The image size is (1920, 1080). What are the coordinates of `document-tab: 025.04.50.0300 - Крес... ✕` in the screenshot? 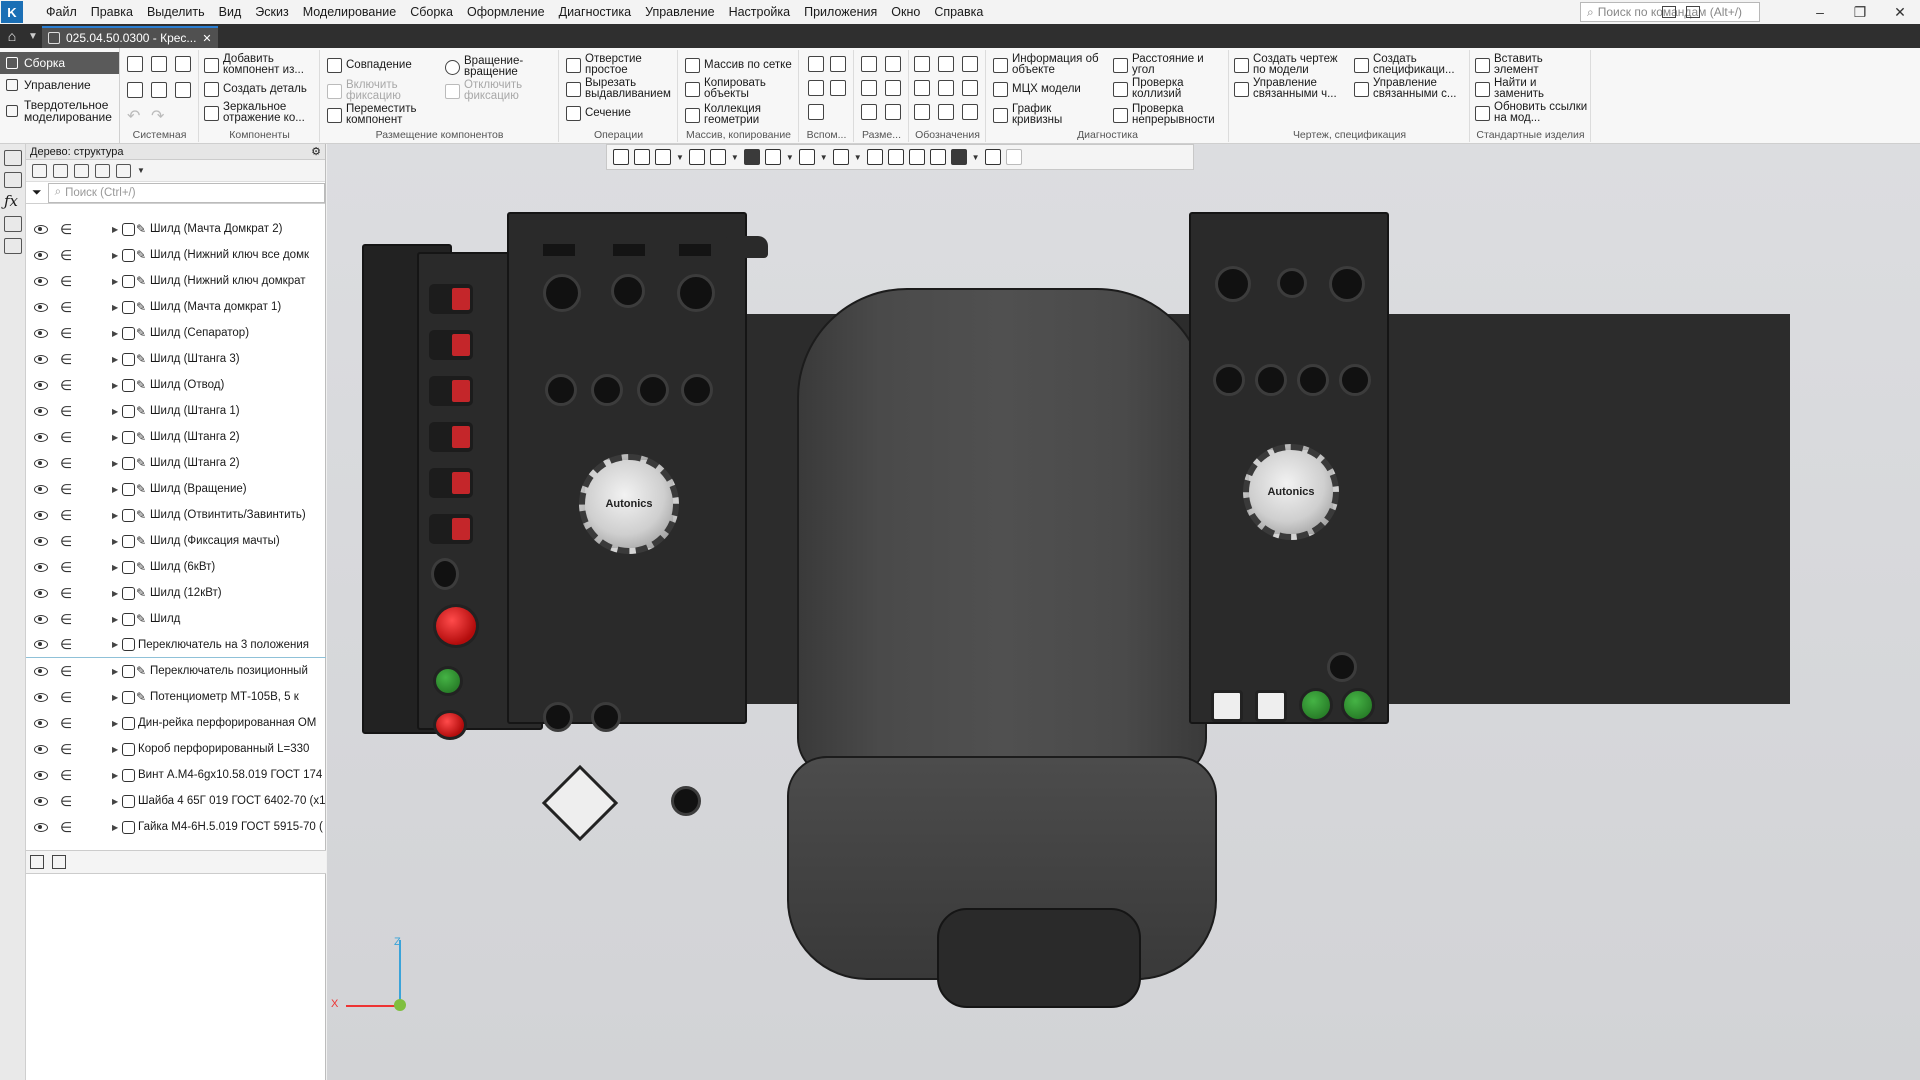 It's located at (130, 37).